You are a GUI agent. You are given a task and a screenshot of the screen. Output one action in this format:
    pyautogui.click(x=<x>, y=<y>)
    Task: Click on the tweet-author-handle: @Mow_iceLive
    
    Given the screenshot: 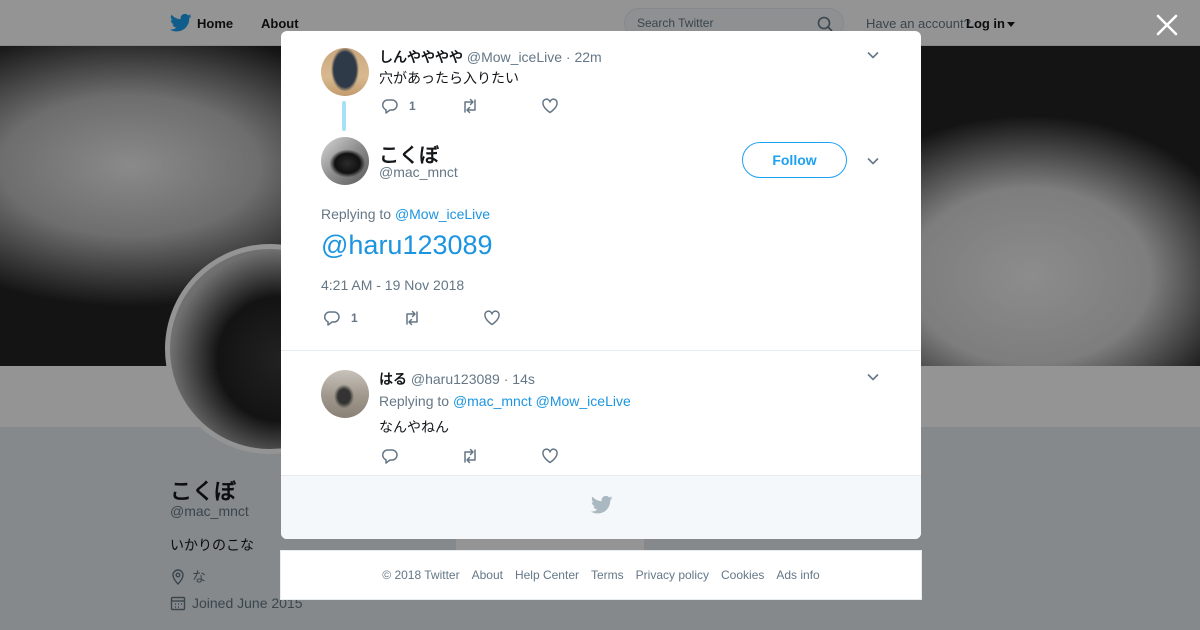 What is the action you would take?
    pyautogui.click(x=514, y=57)
    